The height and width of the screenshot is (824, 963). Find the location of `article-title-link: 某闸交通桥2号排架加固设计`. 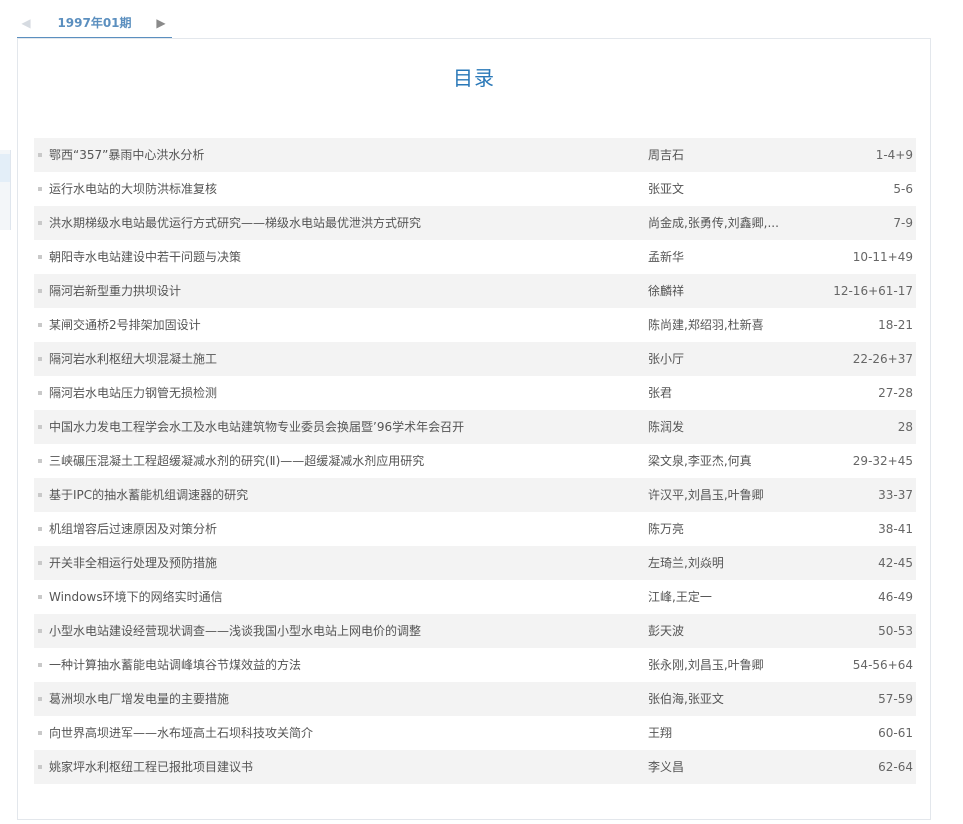

article-title-link: 某闸交通桥2号排架加固设计 is located at coordinates (339, 325).